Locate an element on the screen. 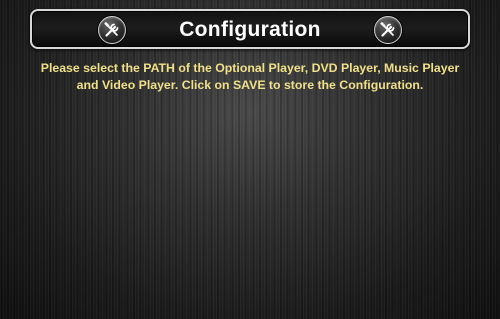 This screenshot has width=500, height=319. page-title: Configuration is located at coordinates (250, 29).